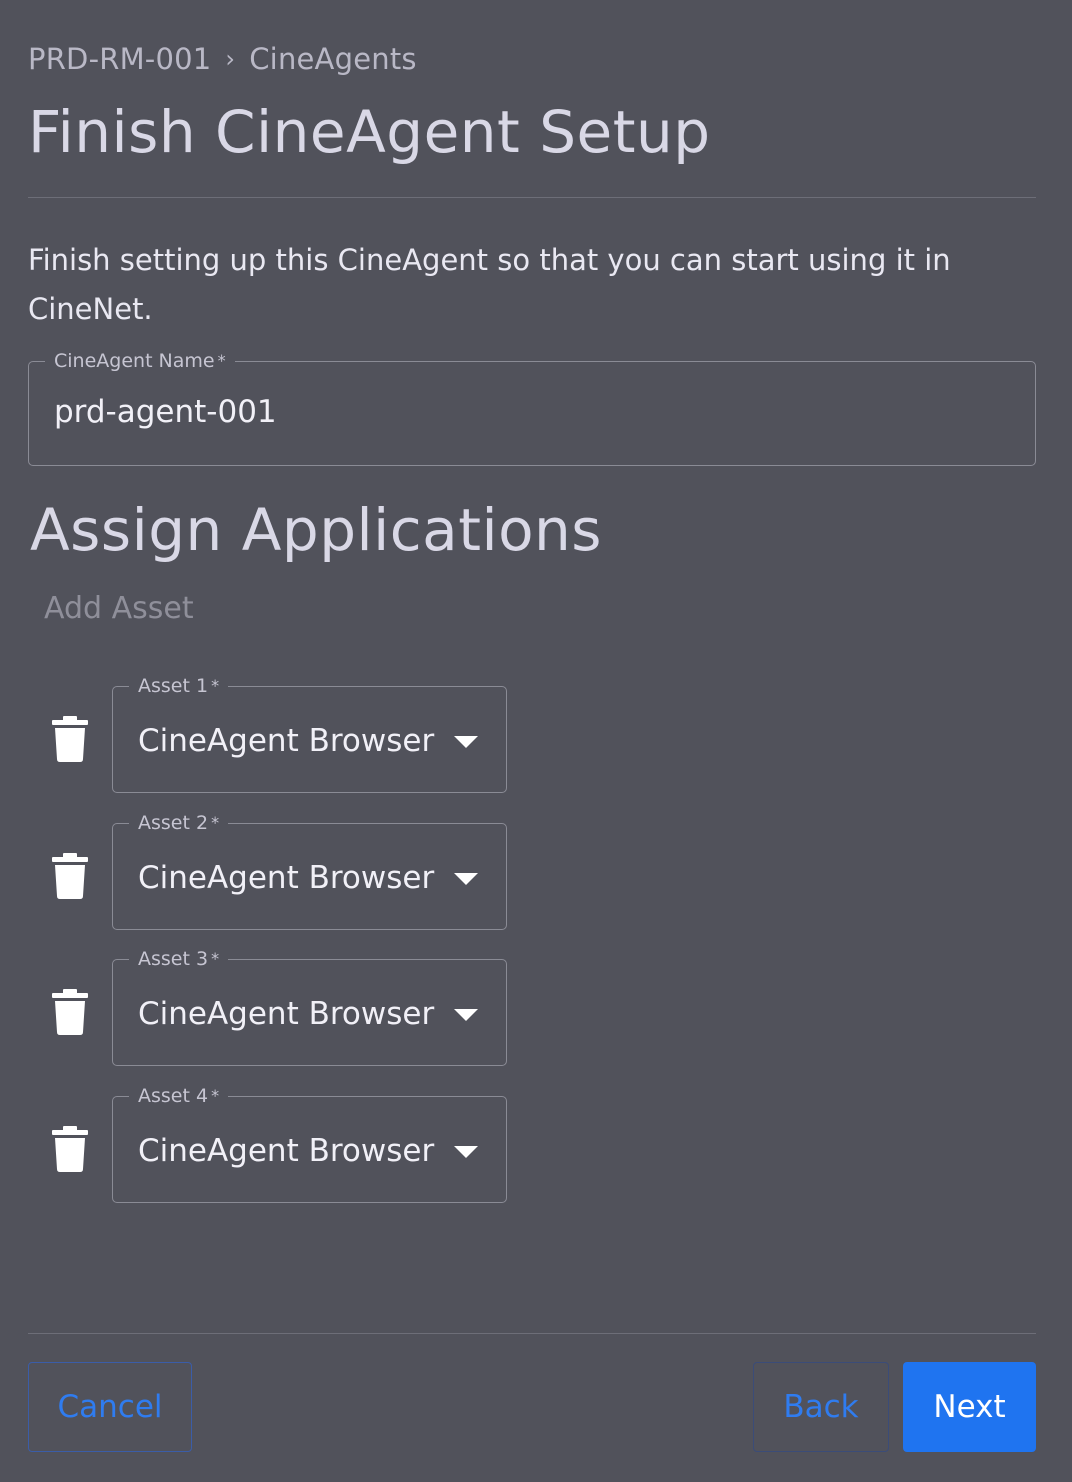 The image size is (1072, 1482). I want to click on asset-4-value: CineAgent Browser, so click(286, 1151).